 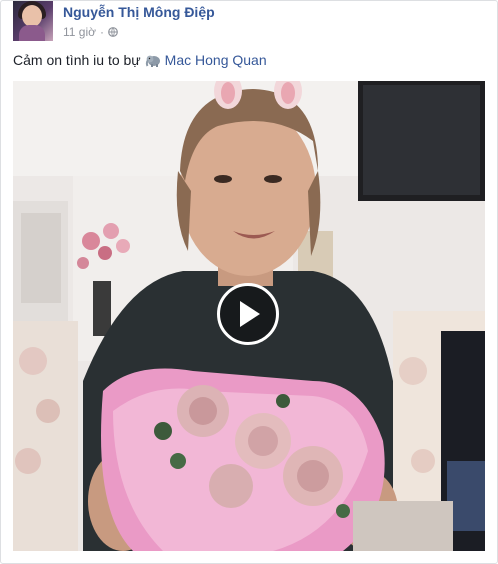 What do you see at coordinates (77, 60) in the screenshot?
I see `post-message-text: Cảm on tình iu to bự` at bounding box center [77, 60].